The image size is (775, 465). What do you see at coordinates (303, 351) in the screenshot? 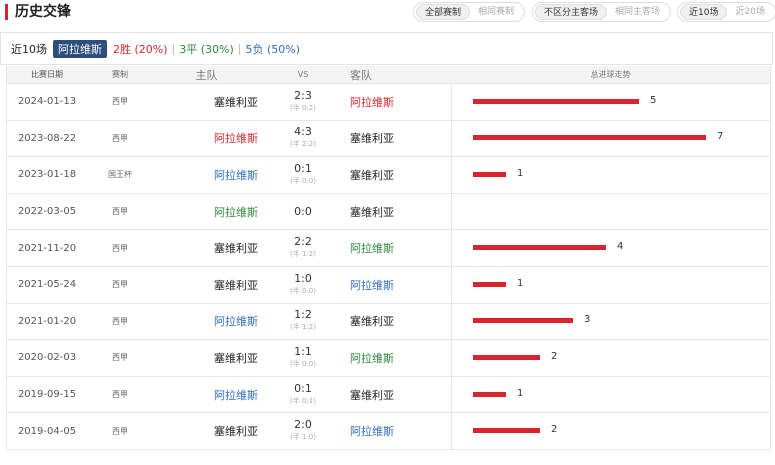
I see `full-time-score: 1:1` at bounding box center [303, 351].